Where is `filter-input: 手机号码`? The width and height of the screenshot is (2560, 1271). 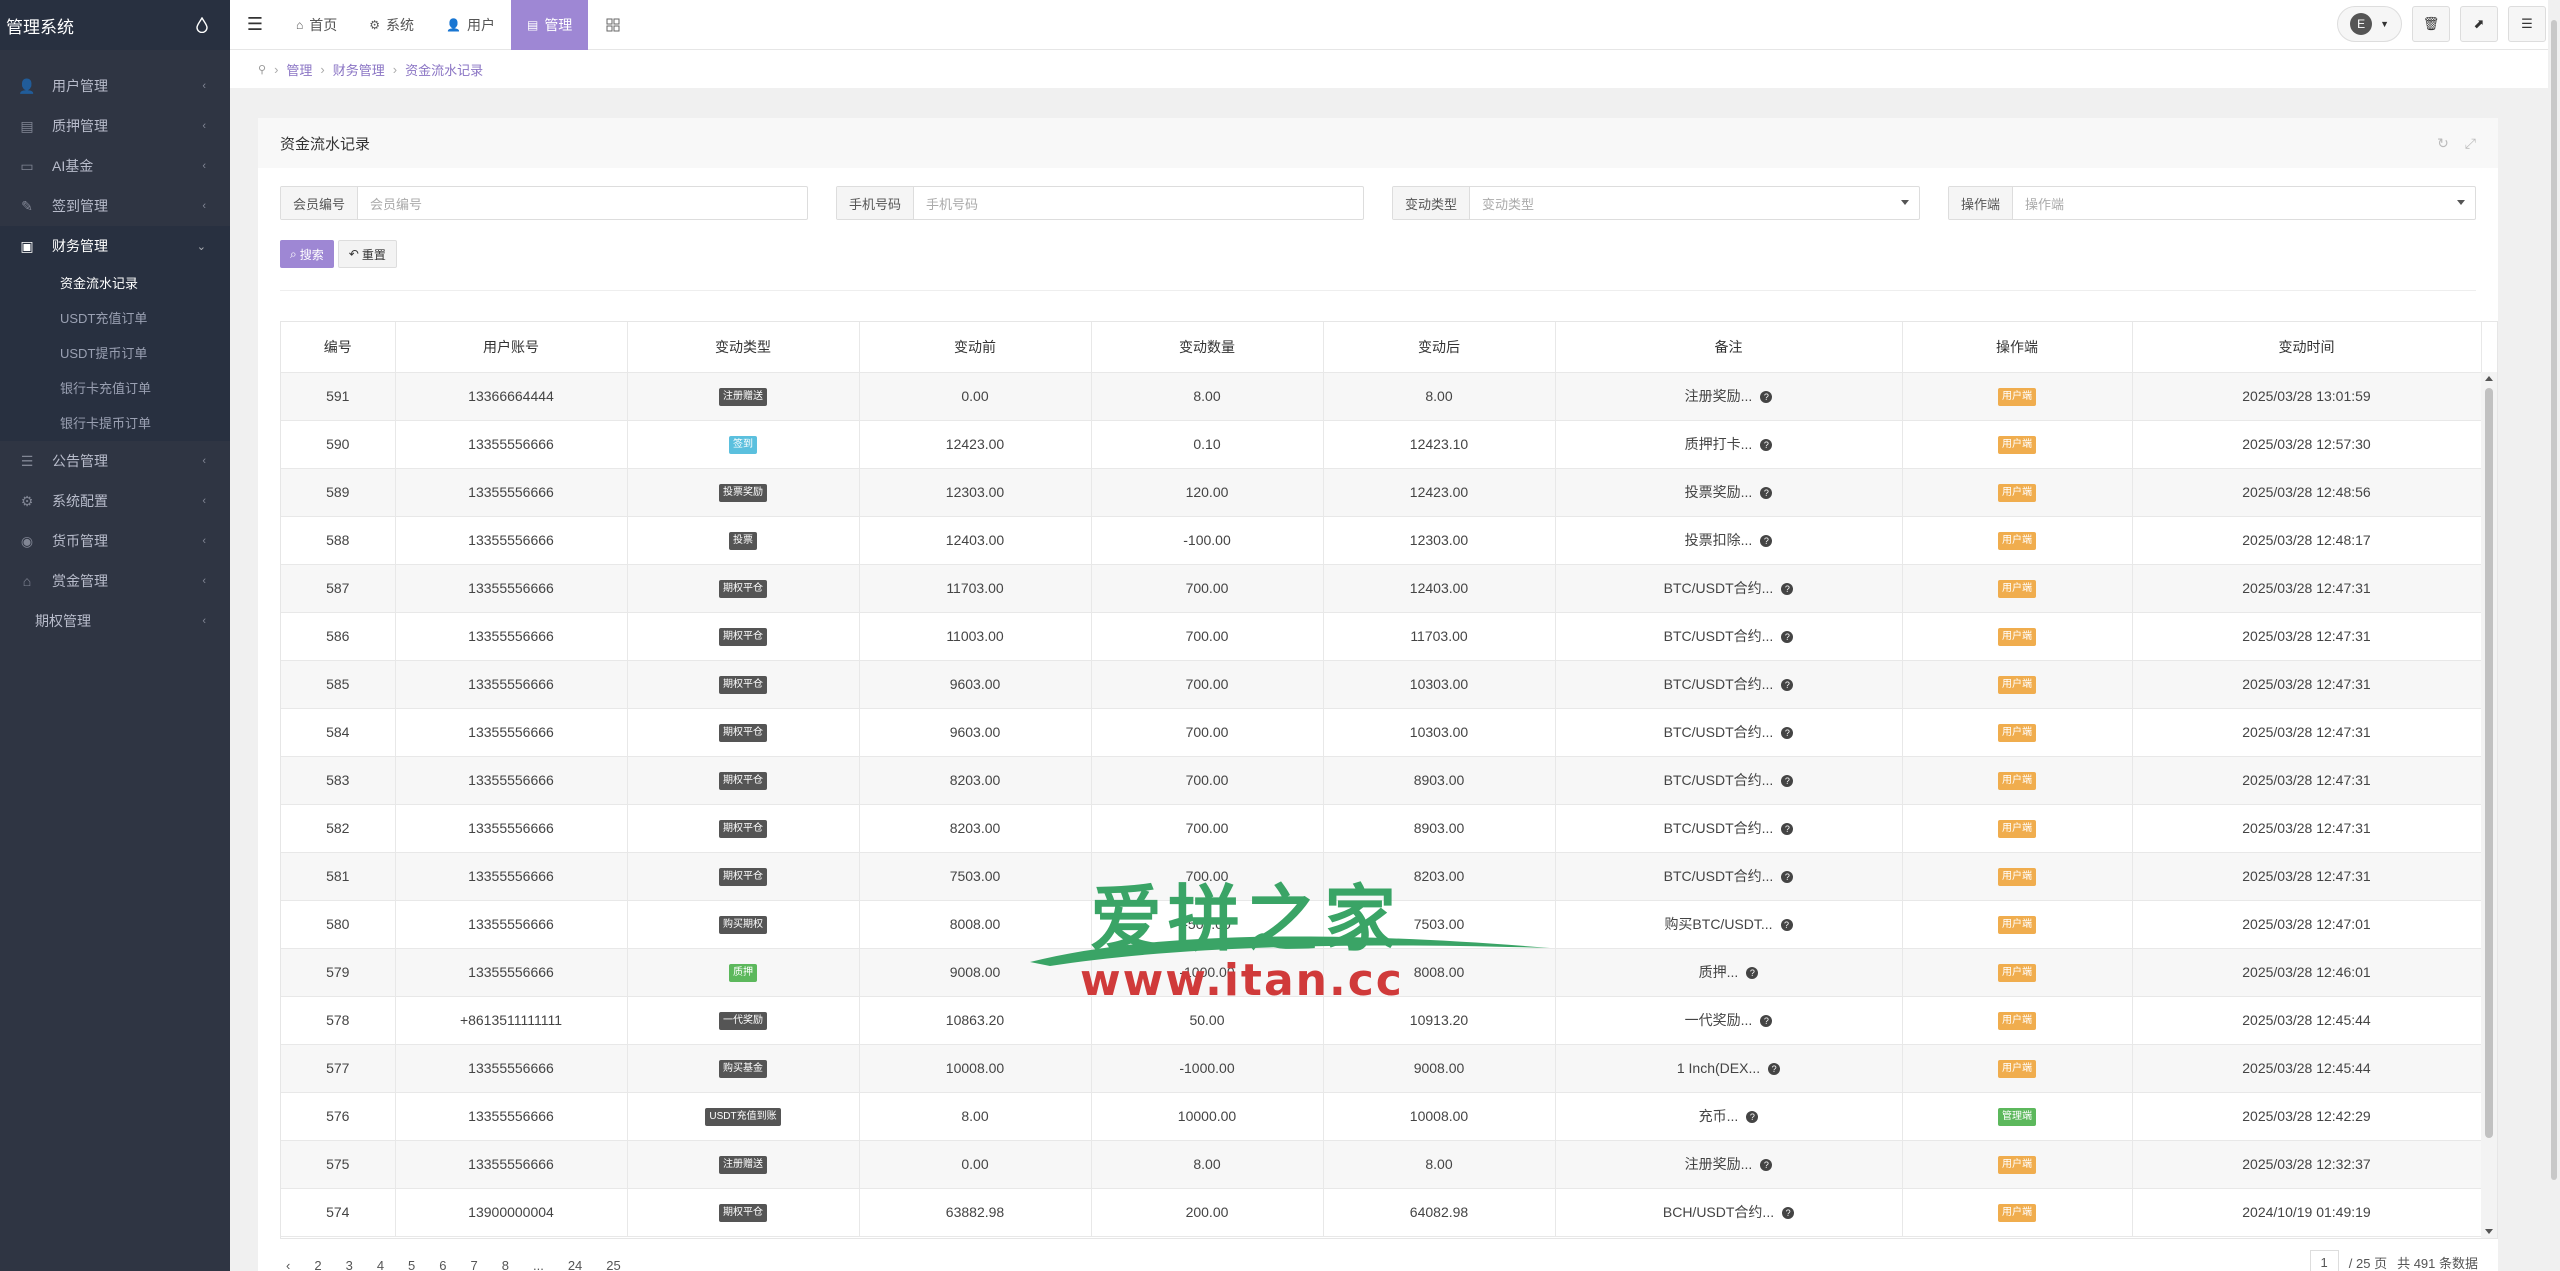
filter-input: 手机号码 is located at coordinates (1138, 203).